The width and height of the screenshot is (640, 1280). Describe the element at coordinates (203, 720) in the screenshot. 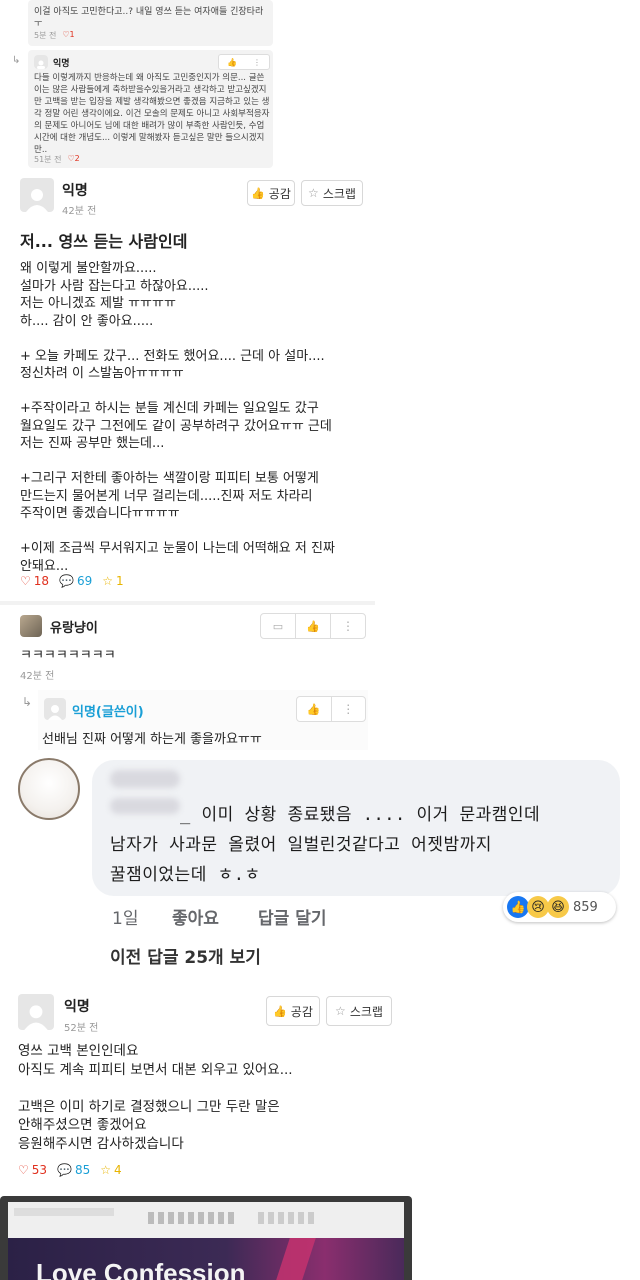

I see `reply: 익명(글쓴이) 👍 ⋮ 선배님 진짜 어떻게 하는게 좋을까요ㅠㅠ` at that location.